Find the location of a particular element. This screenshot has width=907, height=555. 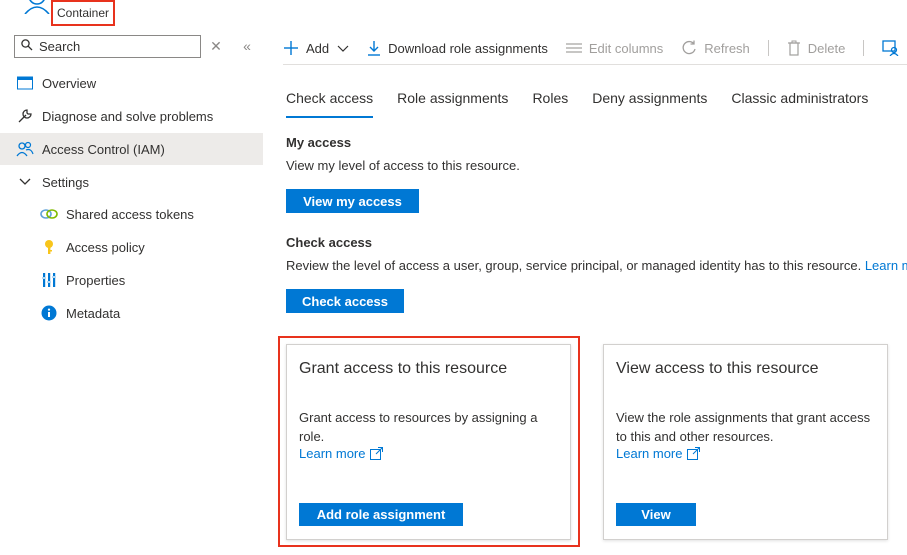

sidebar-item-label: Overview is located at coordinates (69, 83).